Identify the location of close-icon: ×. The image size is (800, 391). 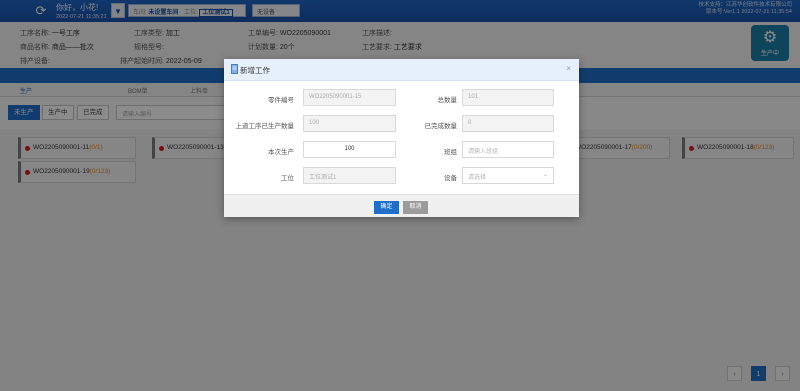
(568, 68).